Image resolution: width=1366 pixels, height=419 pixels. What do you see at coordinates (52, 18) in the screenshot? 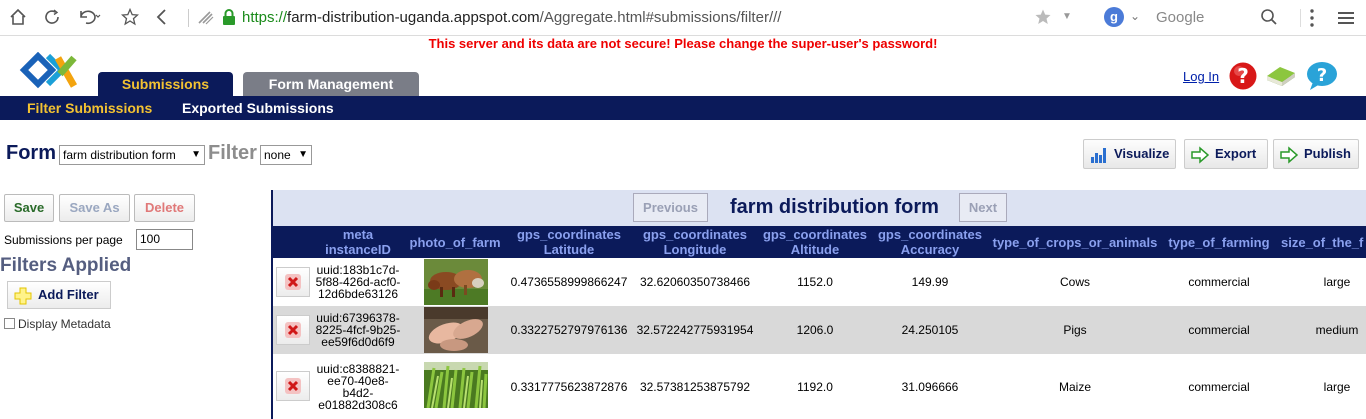
I see `reload-icon` at bounding box center [52, 18].